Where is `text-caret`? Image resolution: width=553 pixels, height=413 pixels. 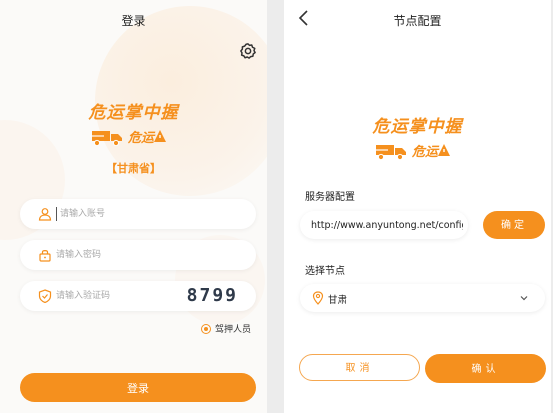 text-caret is located at coordinates (56, 214).